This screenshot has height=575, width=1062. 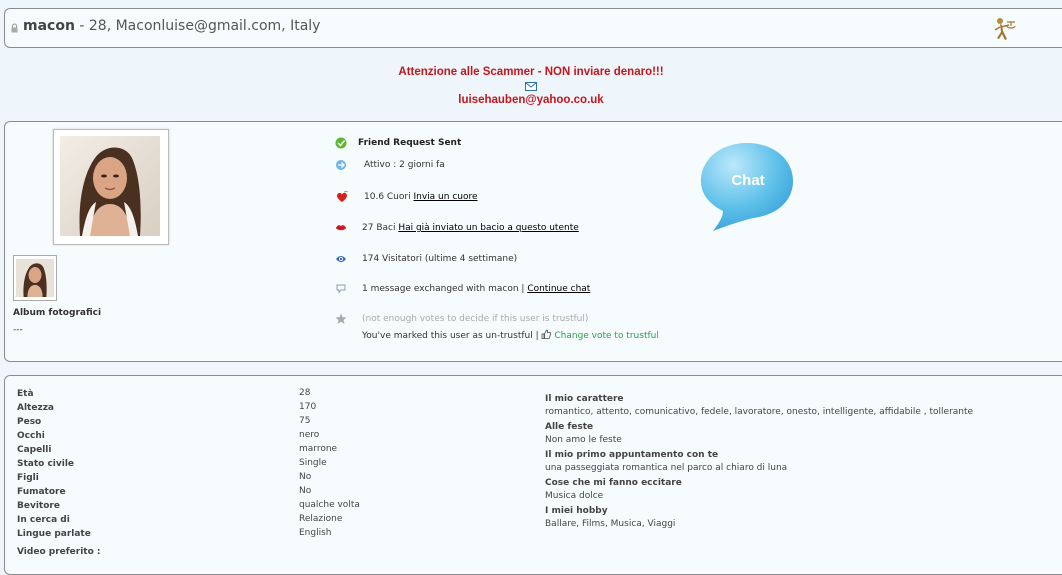 What do you see at coordinates (341, 289) in the screenshot?
I see `speech-bubble-icon` at bounding box center [341, 289].